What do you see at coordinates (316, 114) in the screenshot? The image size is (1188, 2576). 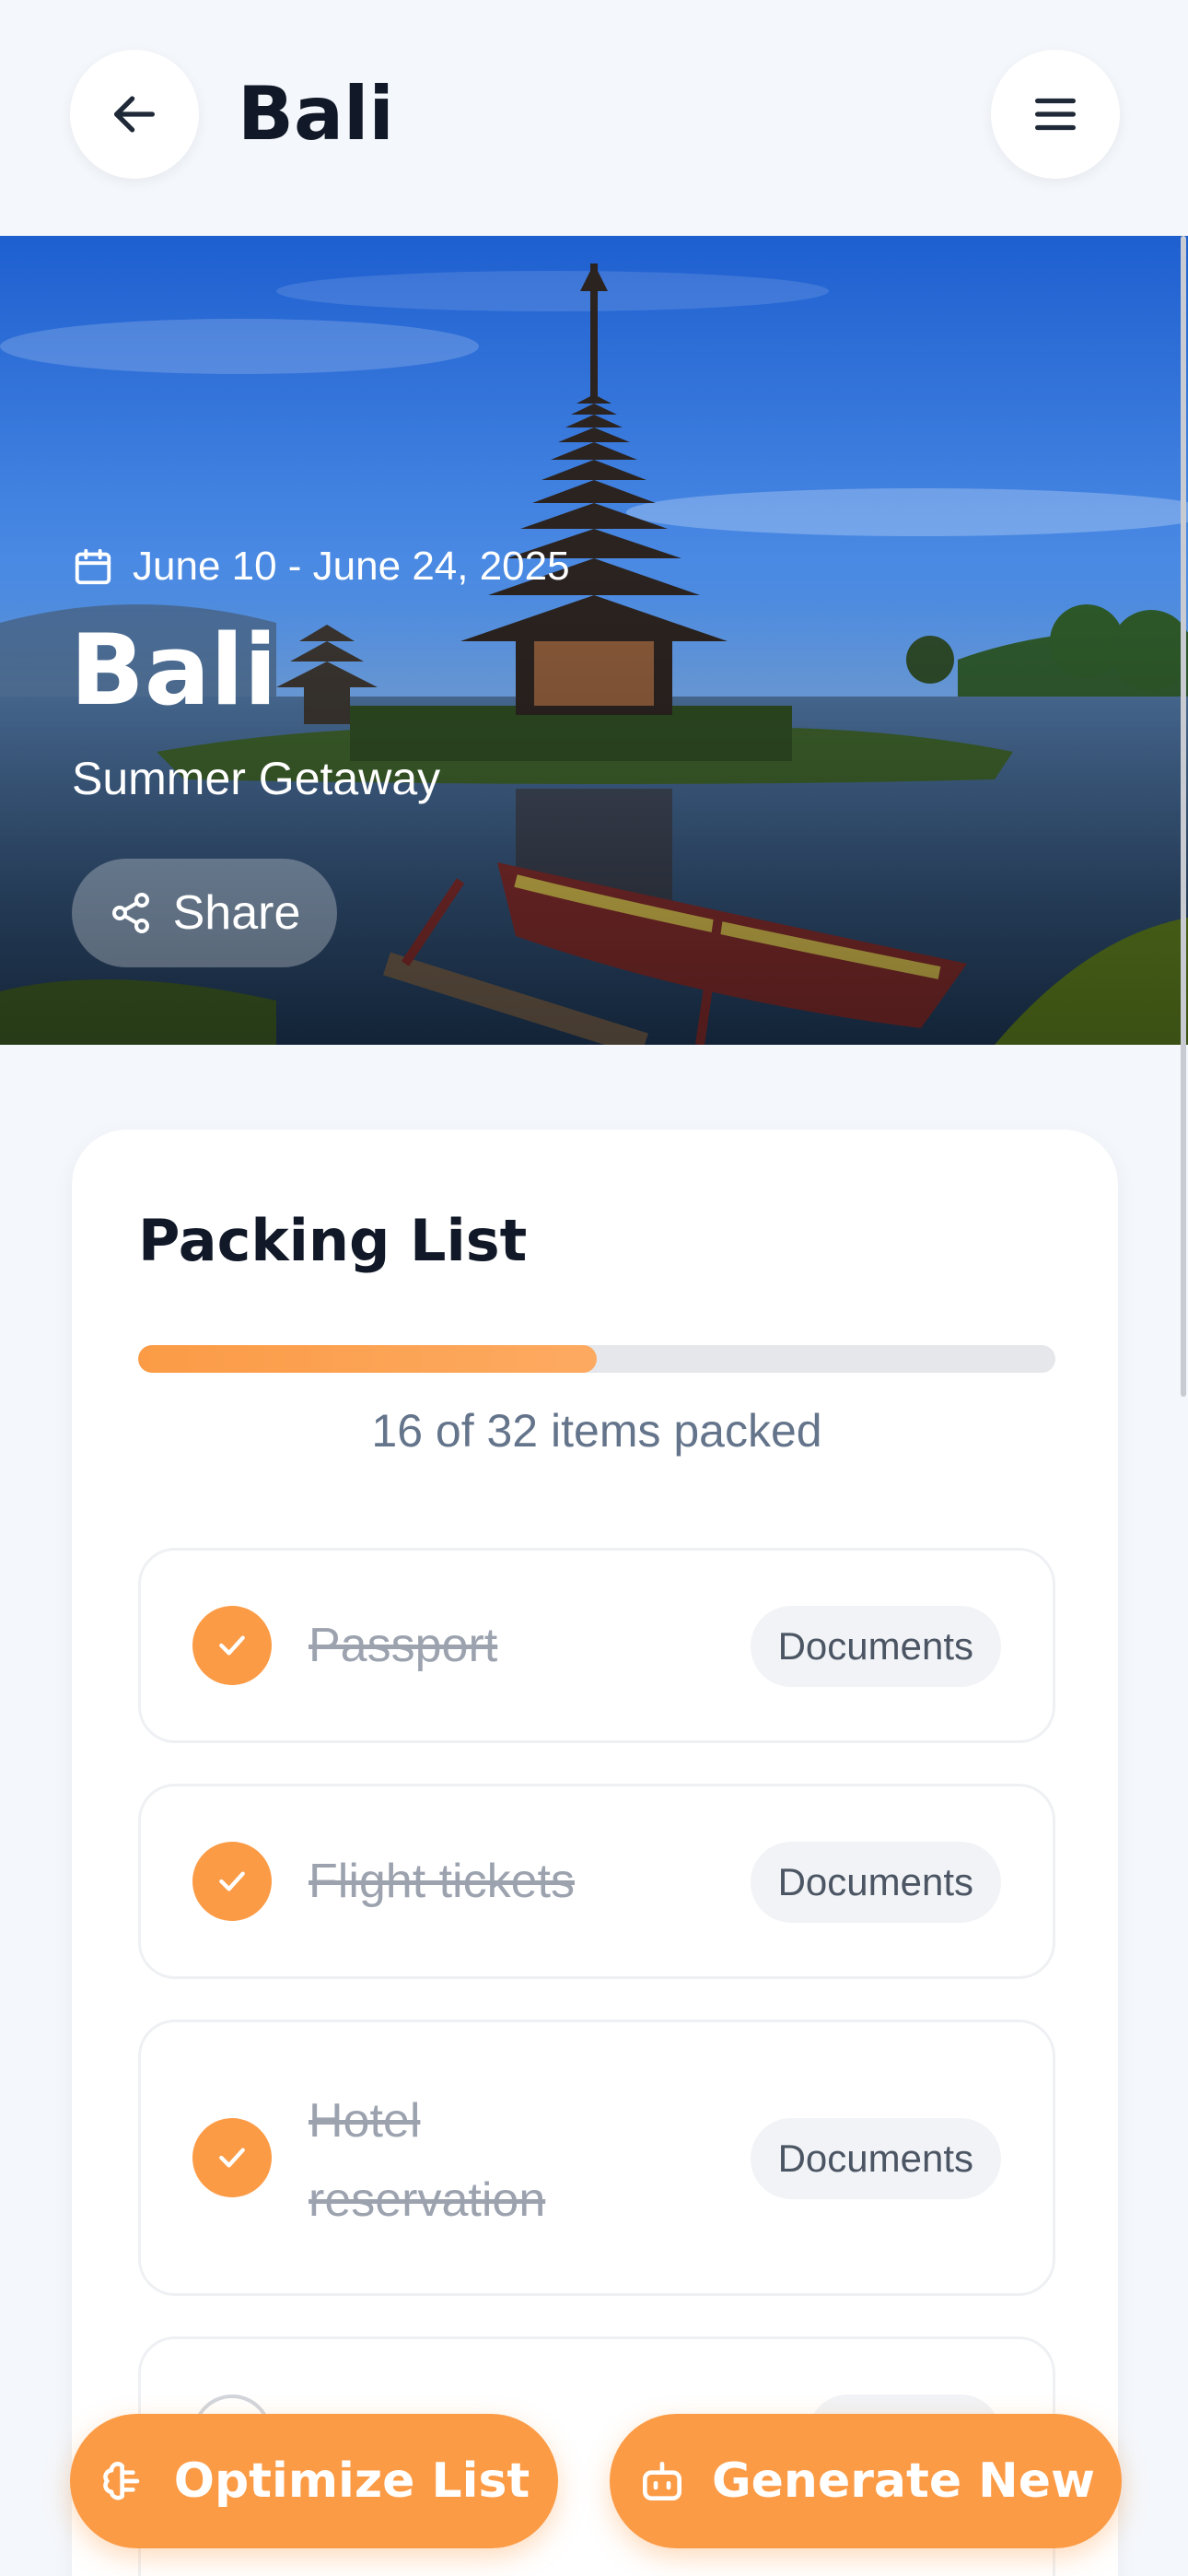 I see `page-title: Bali` at bounding box center [316, 114].